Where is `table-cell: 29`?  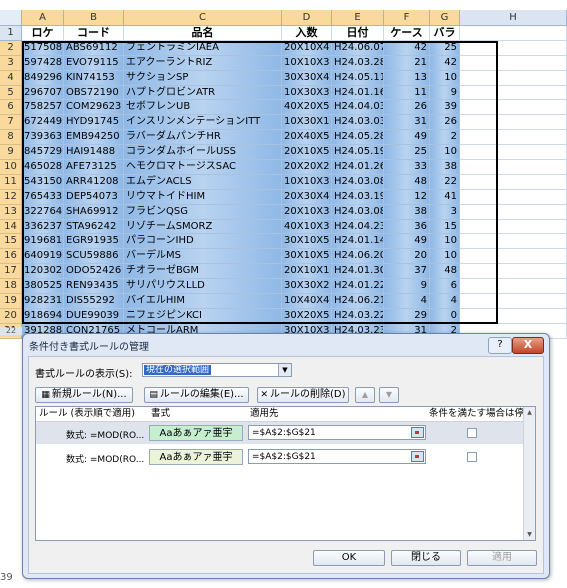
table-cell: 29 is located at coordinates (407, 316).